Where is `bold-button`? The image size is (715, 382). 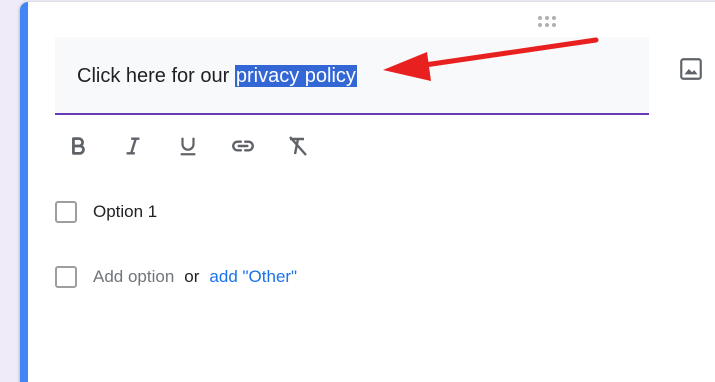 bold-button is located at coordinates (78, 146).